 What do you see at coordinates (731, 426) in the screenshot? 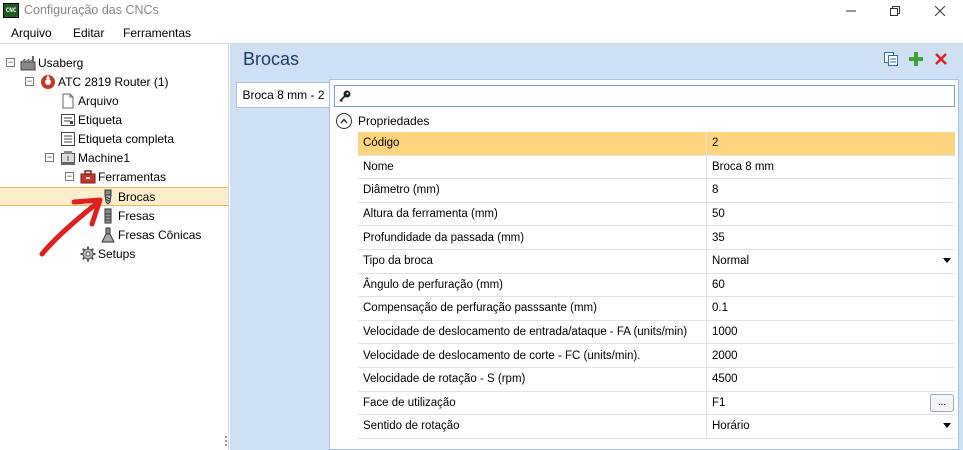
I see `property-value: Horário` at bounding box center [731, 426].